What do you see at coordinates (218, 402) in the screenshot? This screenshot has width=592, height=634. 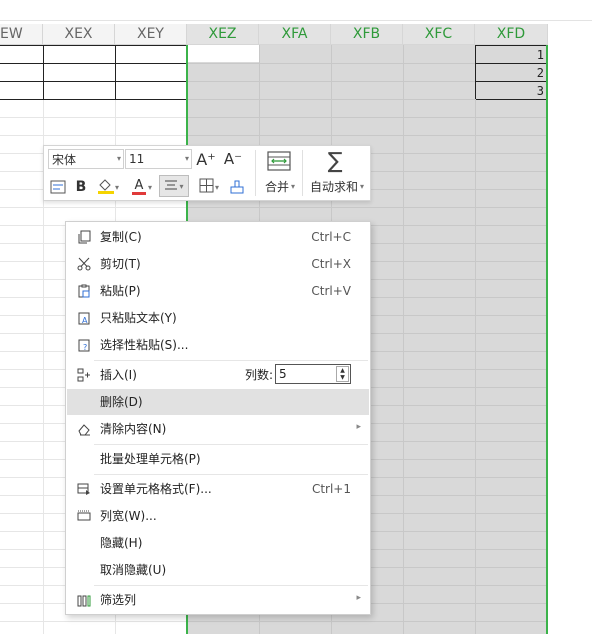 I see `menu-item-delete: 删除(D)` at bounding box center [218, 402].